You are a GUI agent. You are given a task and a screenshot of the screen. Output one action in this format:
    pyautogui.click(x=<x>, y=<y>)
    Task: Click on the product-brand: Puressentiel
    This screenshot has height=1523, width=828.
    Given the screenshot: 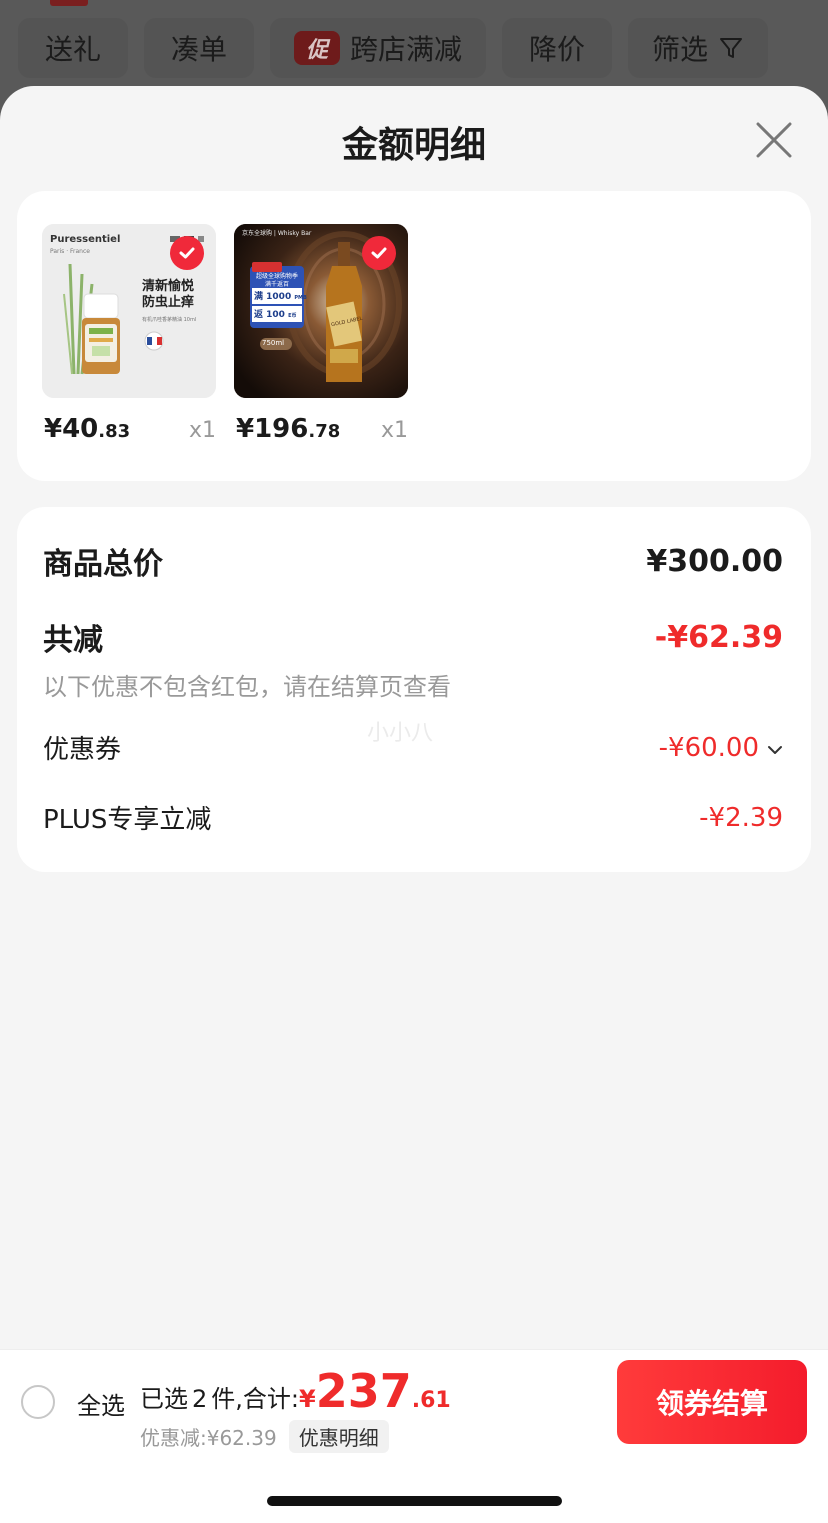 What is the action you would take?
    pyautogui.click(x=85, y=239)
    